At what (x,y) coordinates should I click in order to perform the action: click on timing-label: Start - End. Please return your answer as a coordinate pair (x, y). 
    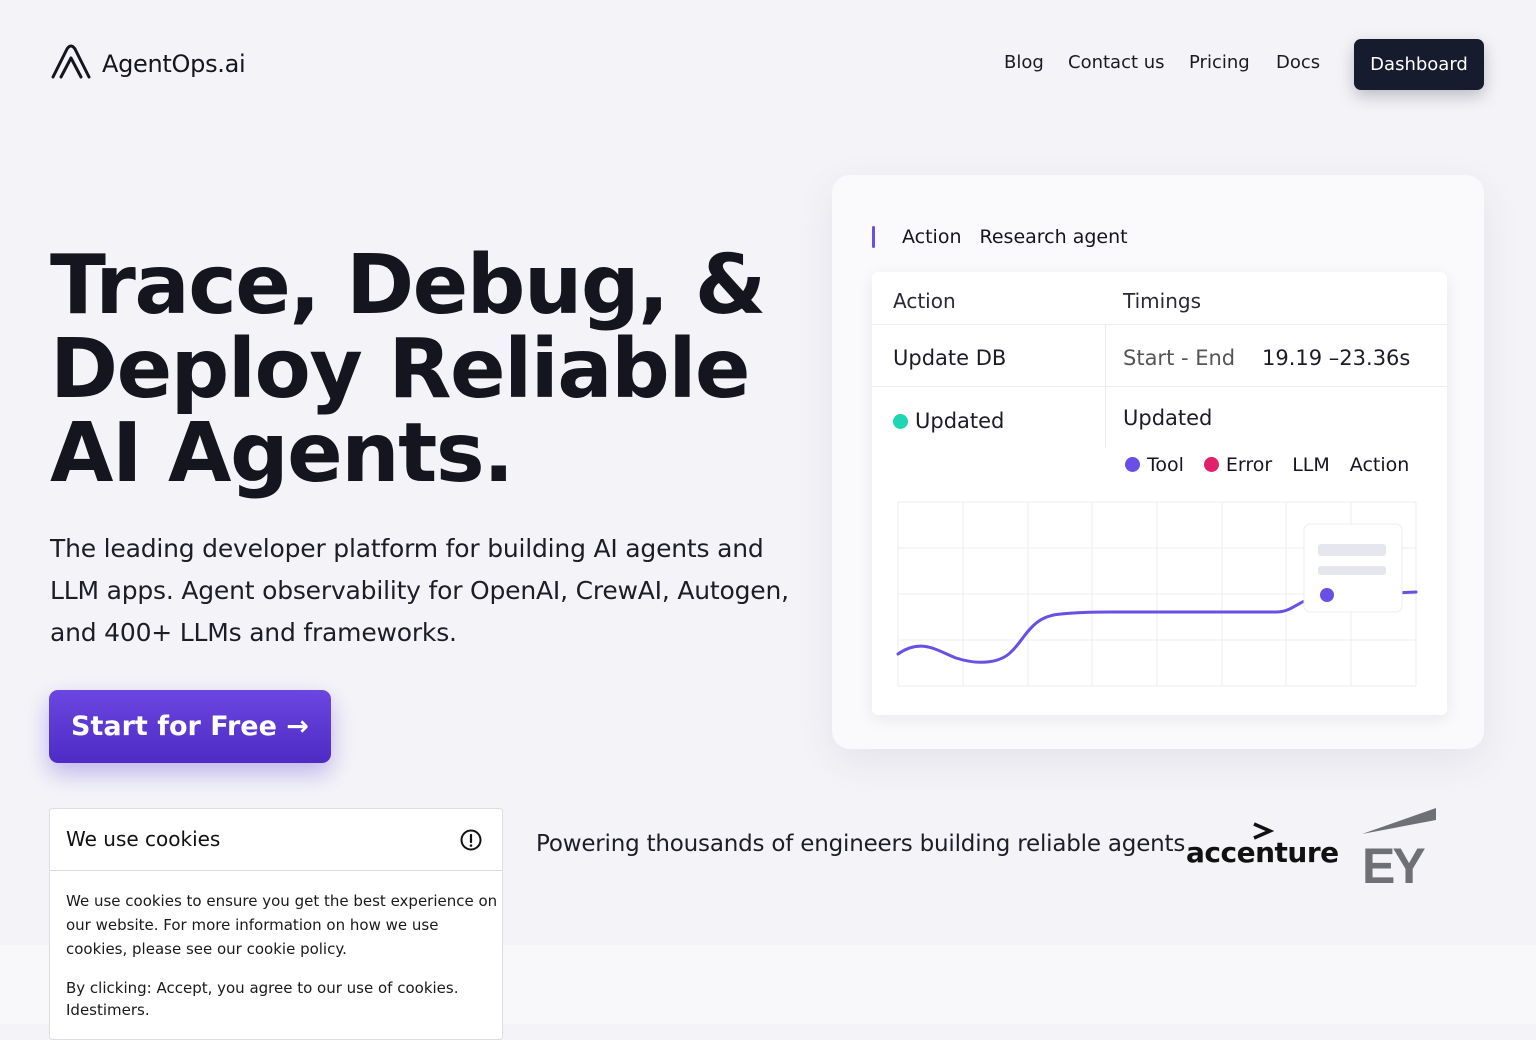
    Looking at the image, I should click on (1179, 358).